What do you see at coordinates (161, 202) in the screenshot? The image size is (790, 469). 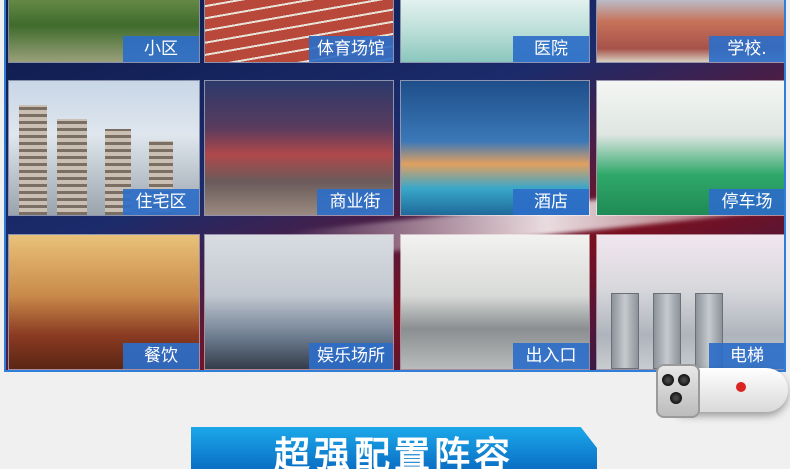 I see `tile-label: 住宅区` at bounding box center [161, 202].